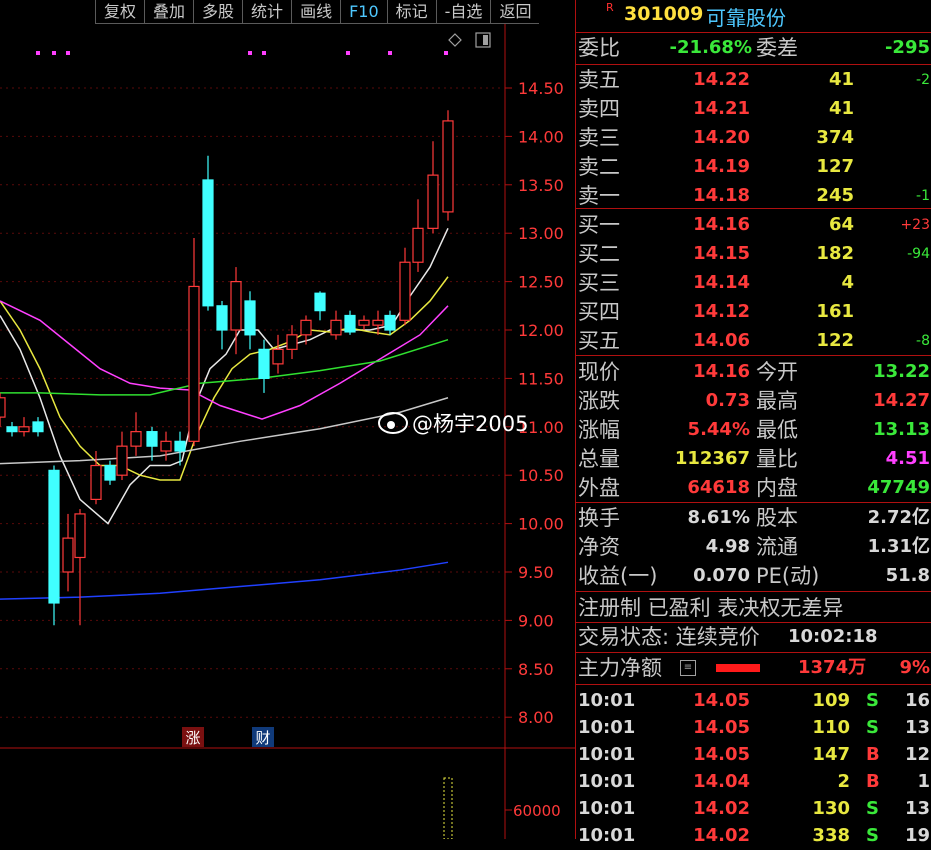  Describe the element at coordinates (541, 475) in the screenshot. I see `price-tick-label: 10.50` at that location.